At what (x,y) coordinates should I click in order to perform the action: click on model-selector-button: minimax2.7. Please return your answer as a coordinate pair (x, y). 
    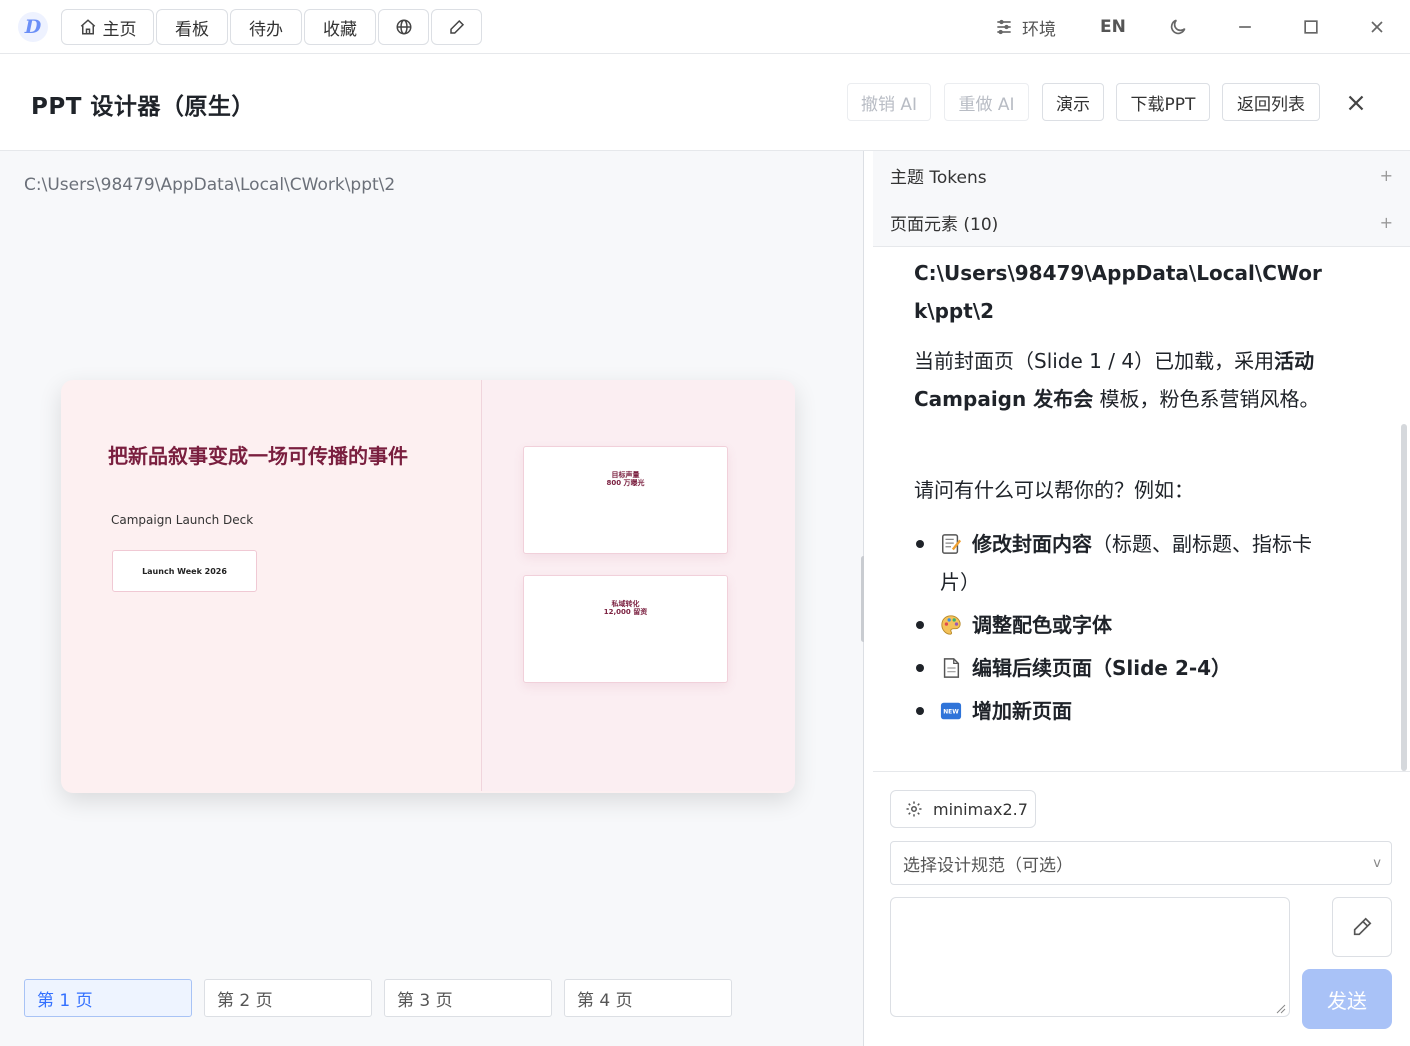
    Looking at the image, I should click on (963, 809).